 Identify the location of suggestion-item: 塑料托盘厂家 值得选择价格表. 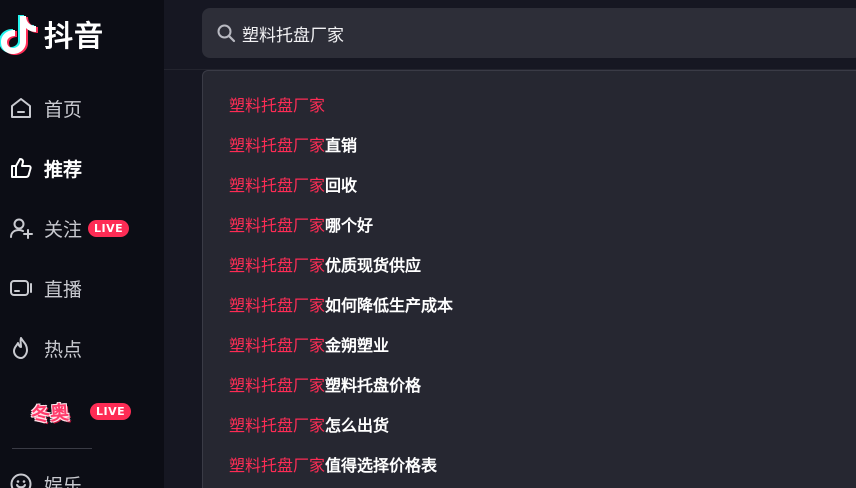
(333, 464).